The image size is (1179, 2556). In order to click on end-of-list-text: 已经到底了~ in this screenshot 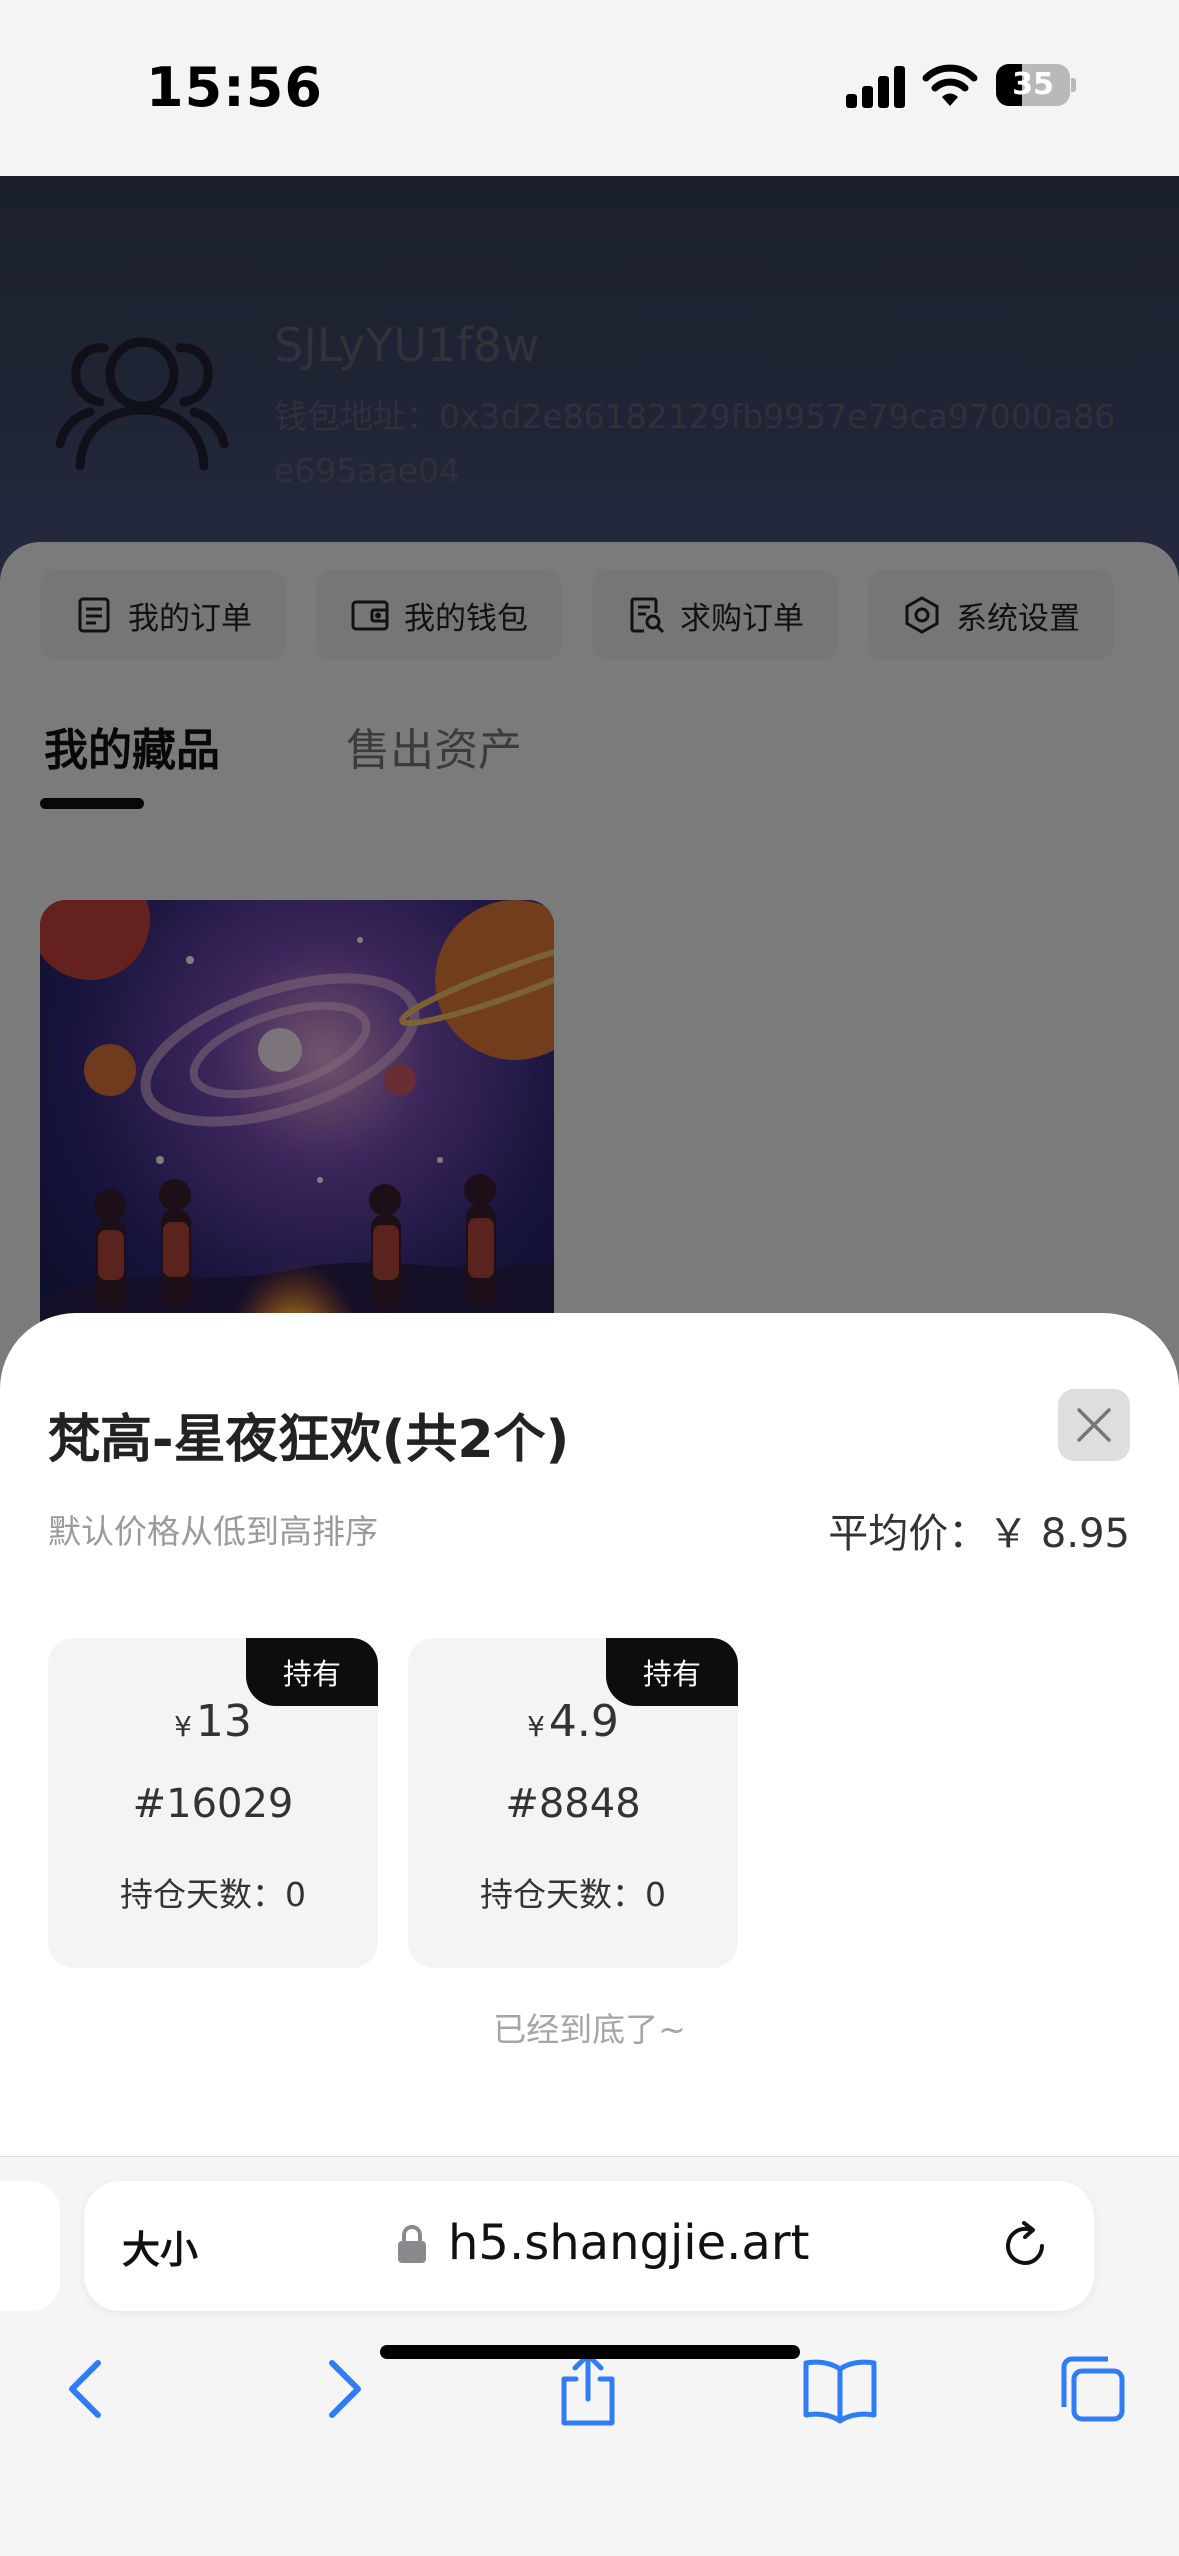, I will do `click(589, 2029)`.